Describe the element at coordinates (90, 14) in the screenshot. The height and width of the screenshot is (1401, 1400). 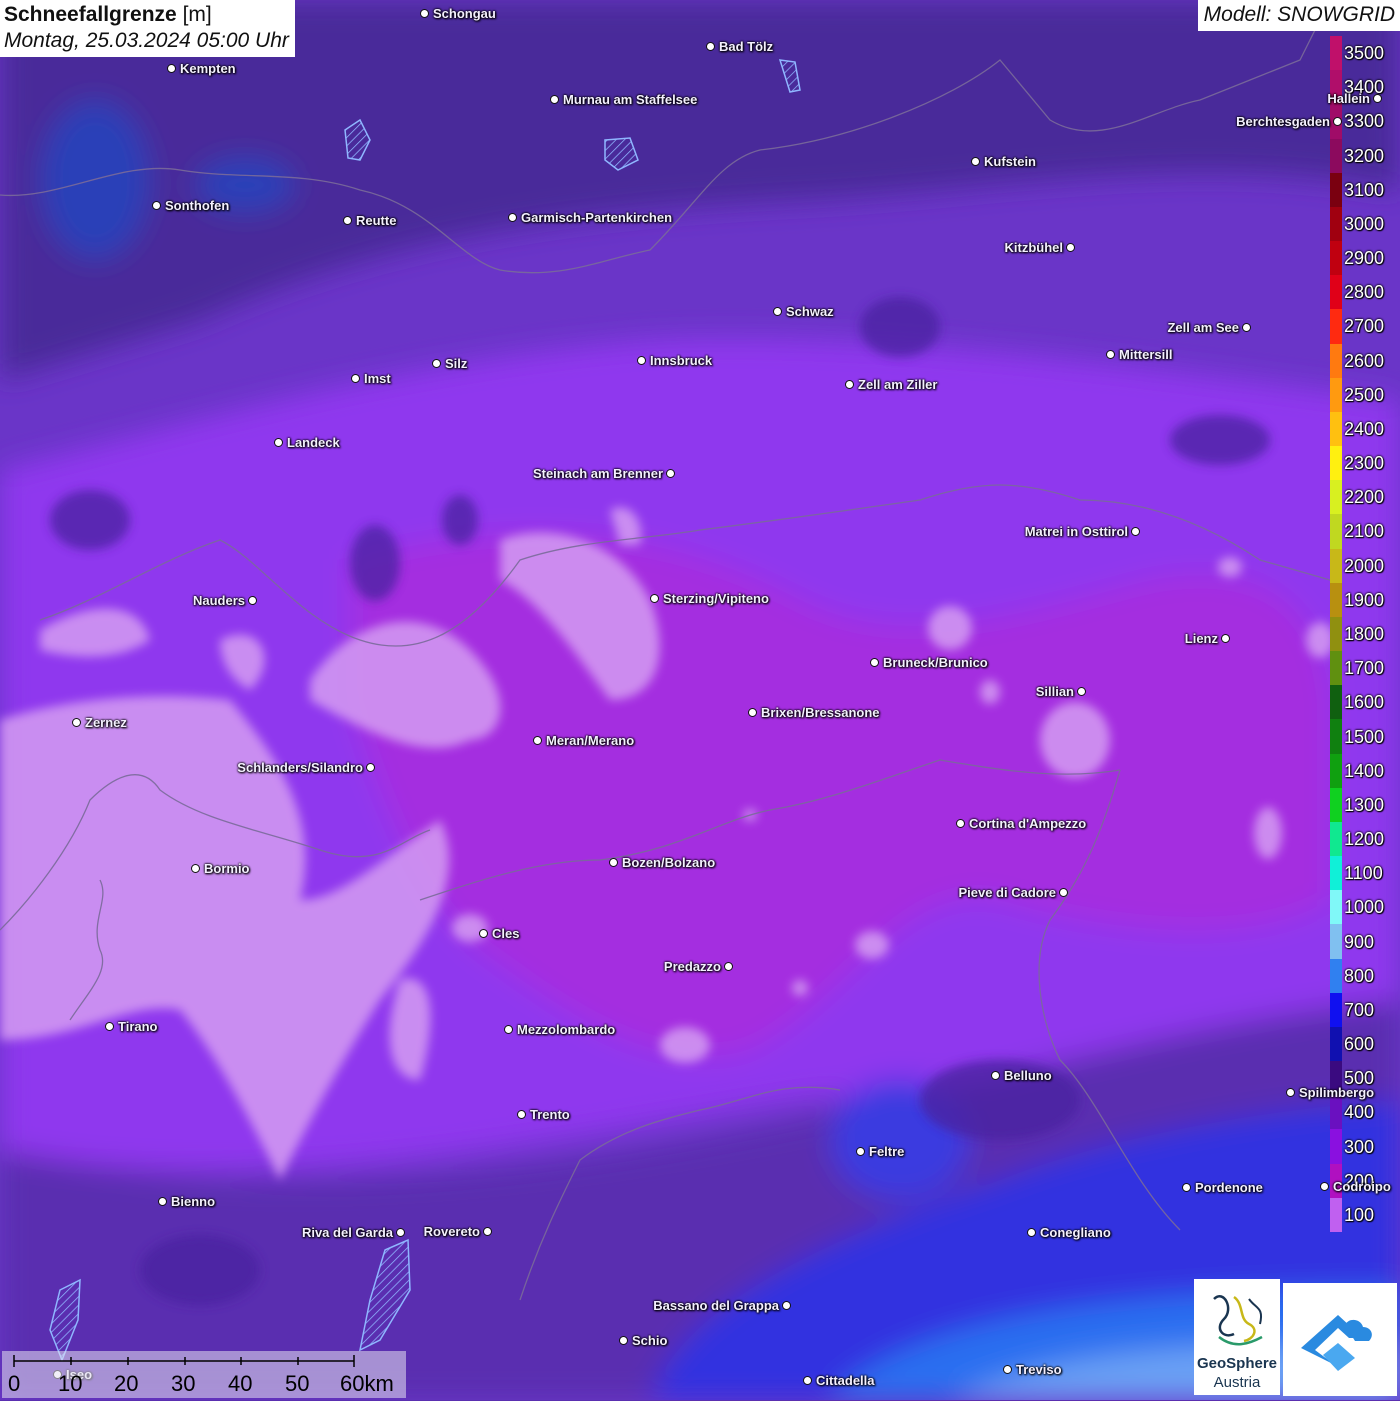
I see `map-title: Schneefallgrenze` at that location.